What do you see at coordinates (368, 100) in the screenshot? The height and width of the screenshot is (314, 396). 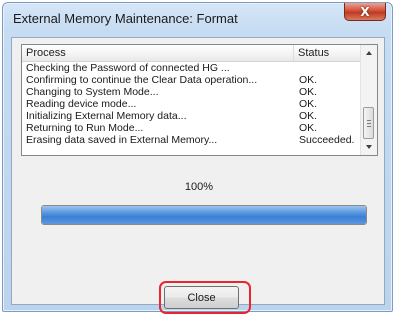 I see `vertical-scrollbar` at bounding box center [368, 100].